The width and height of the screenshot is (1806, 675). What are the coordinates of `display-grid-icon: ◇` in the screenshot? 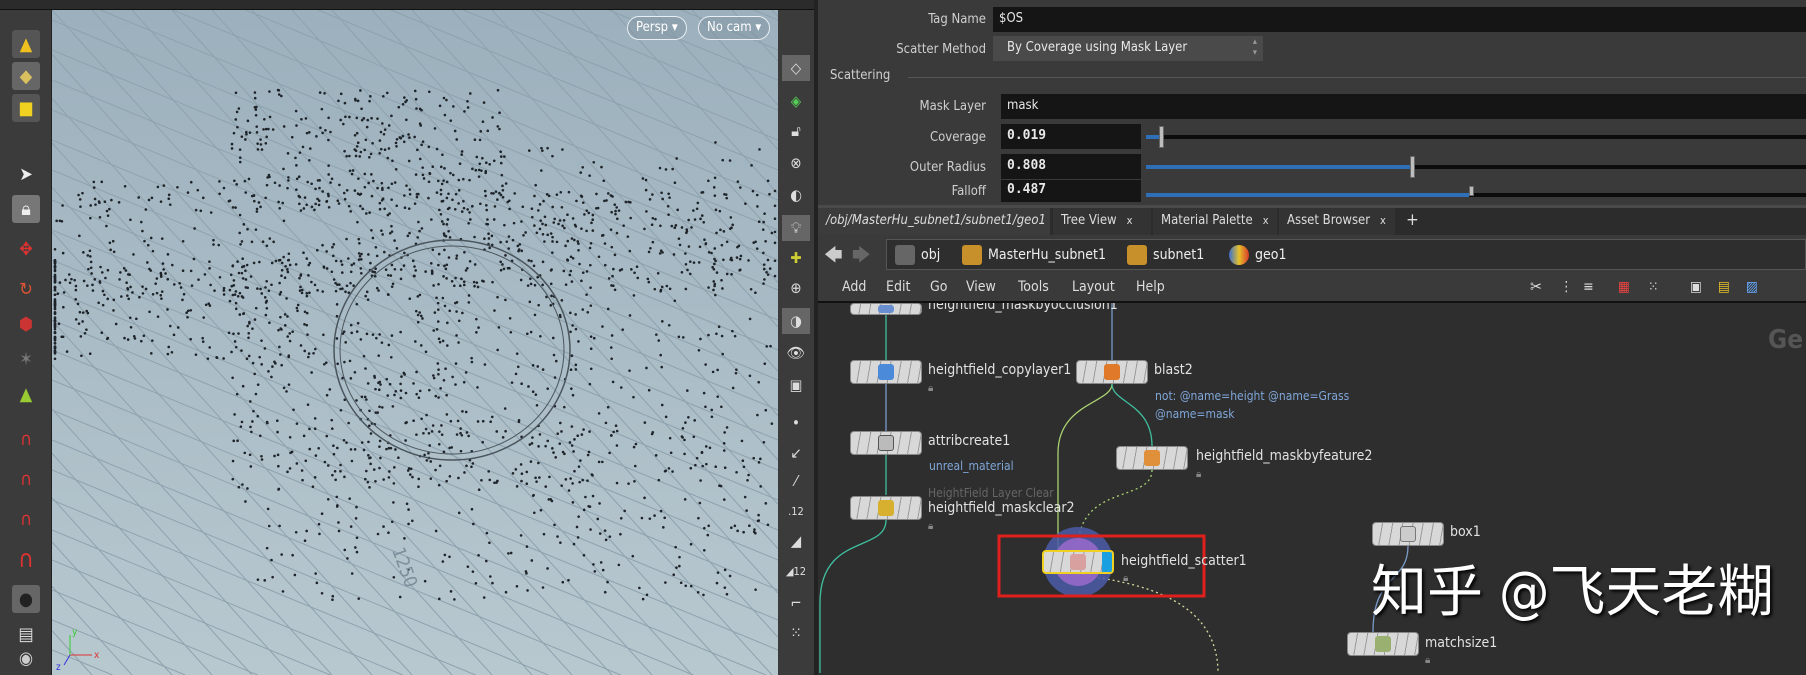 It's located at (796, 68).